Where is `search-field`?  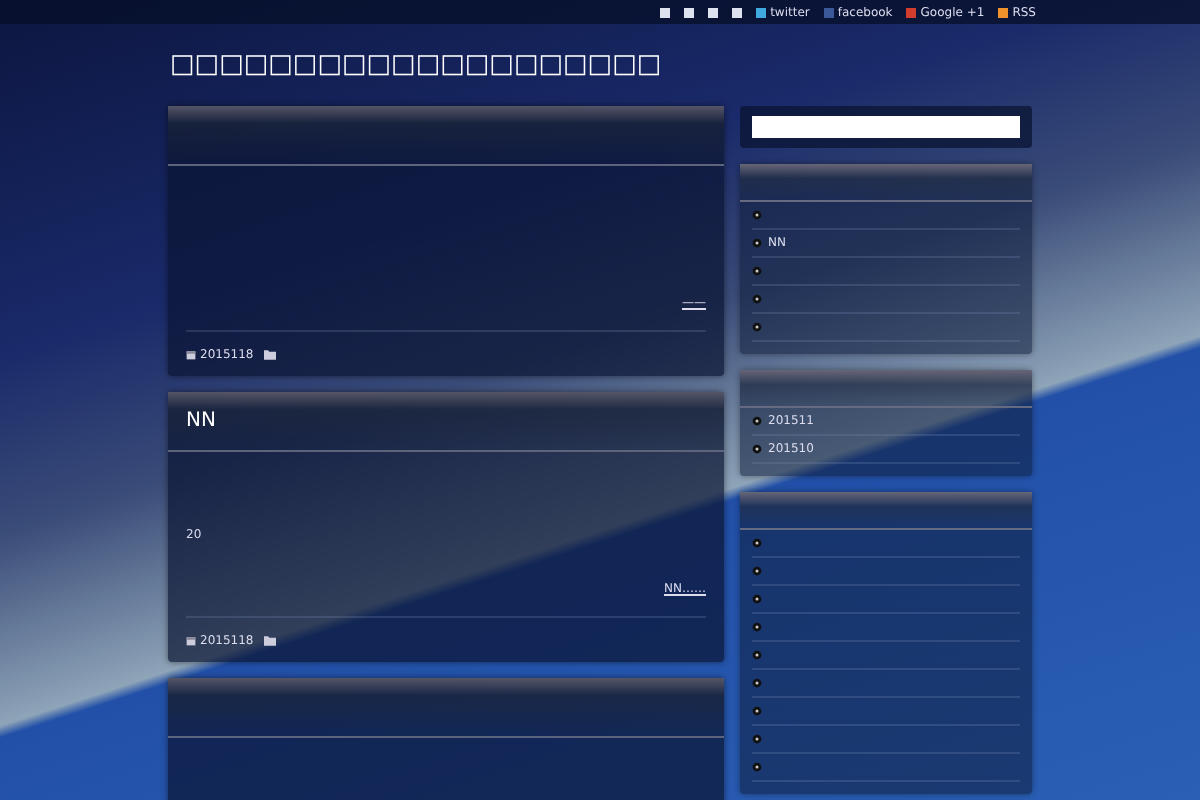
search-field is located at coordinates (886, 127).